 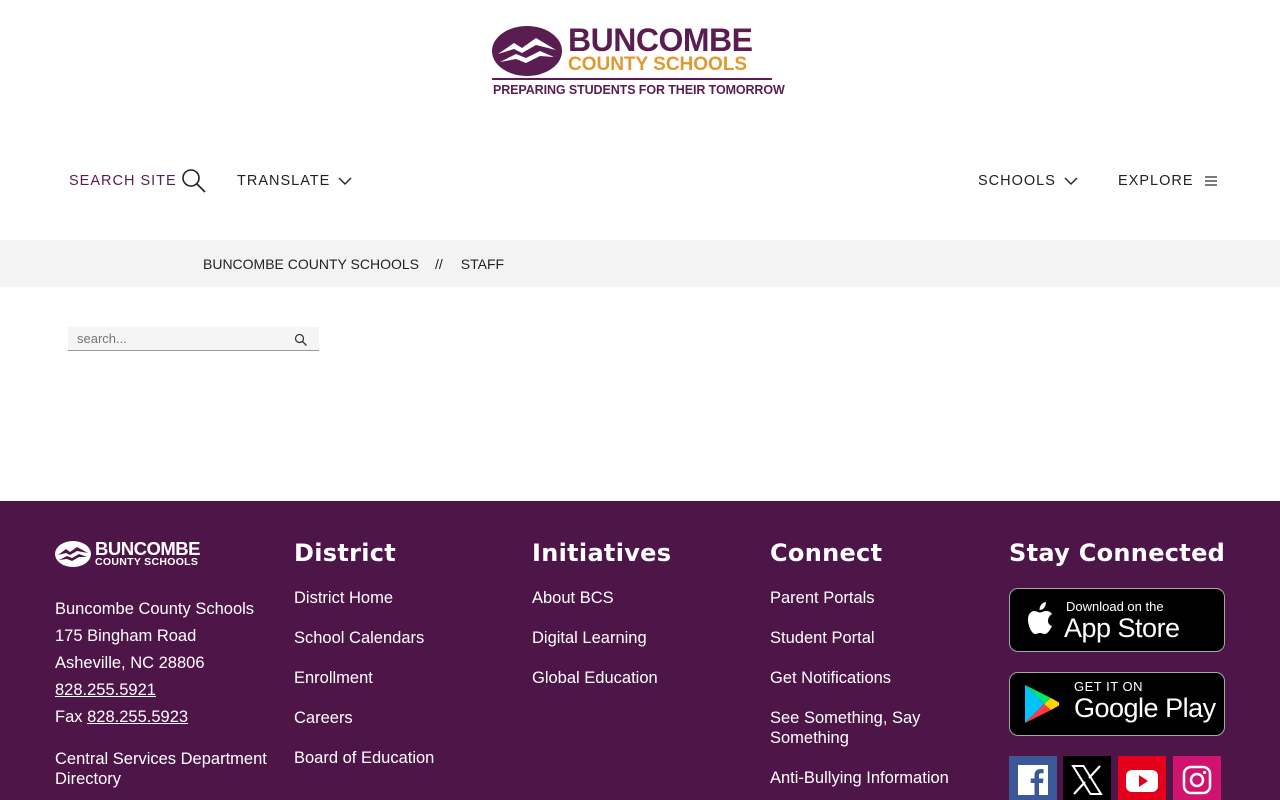 What do you see at coordinates (595, 638) in the screenshot?
I see `footer-link-digital-learning: Digital Learning` at bounding box center [595, 638].